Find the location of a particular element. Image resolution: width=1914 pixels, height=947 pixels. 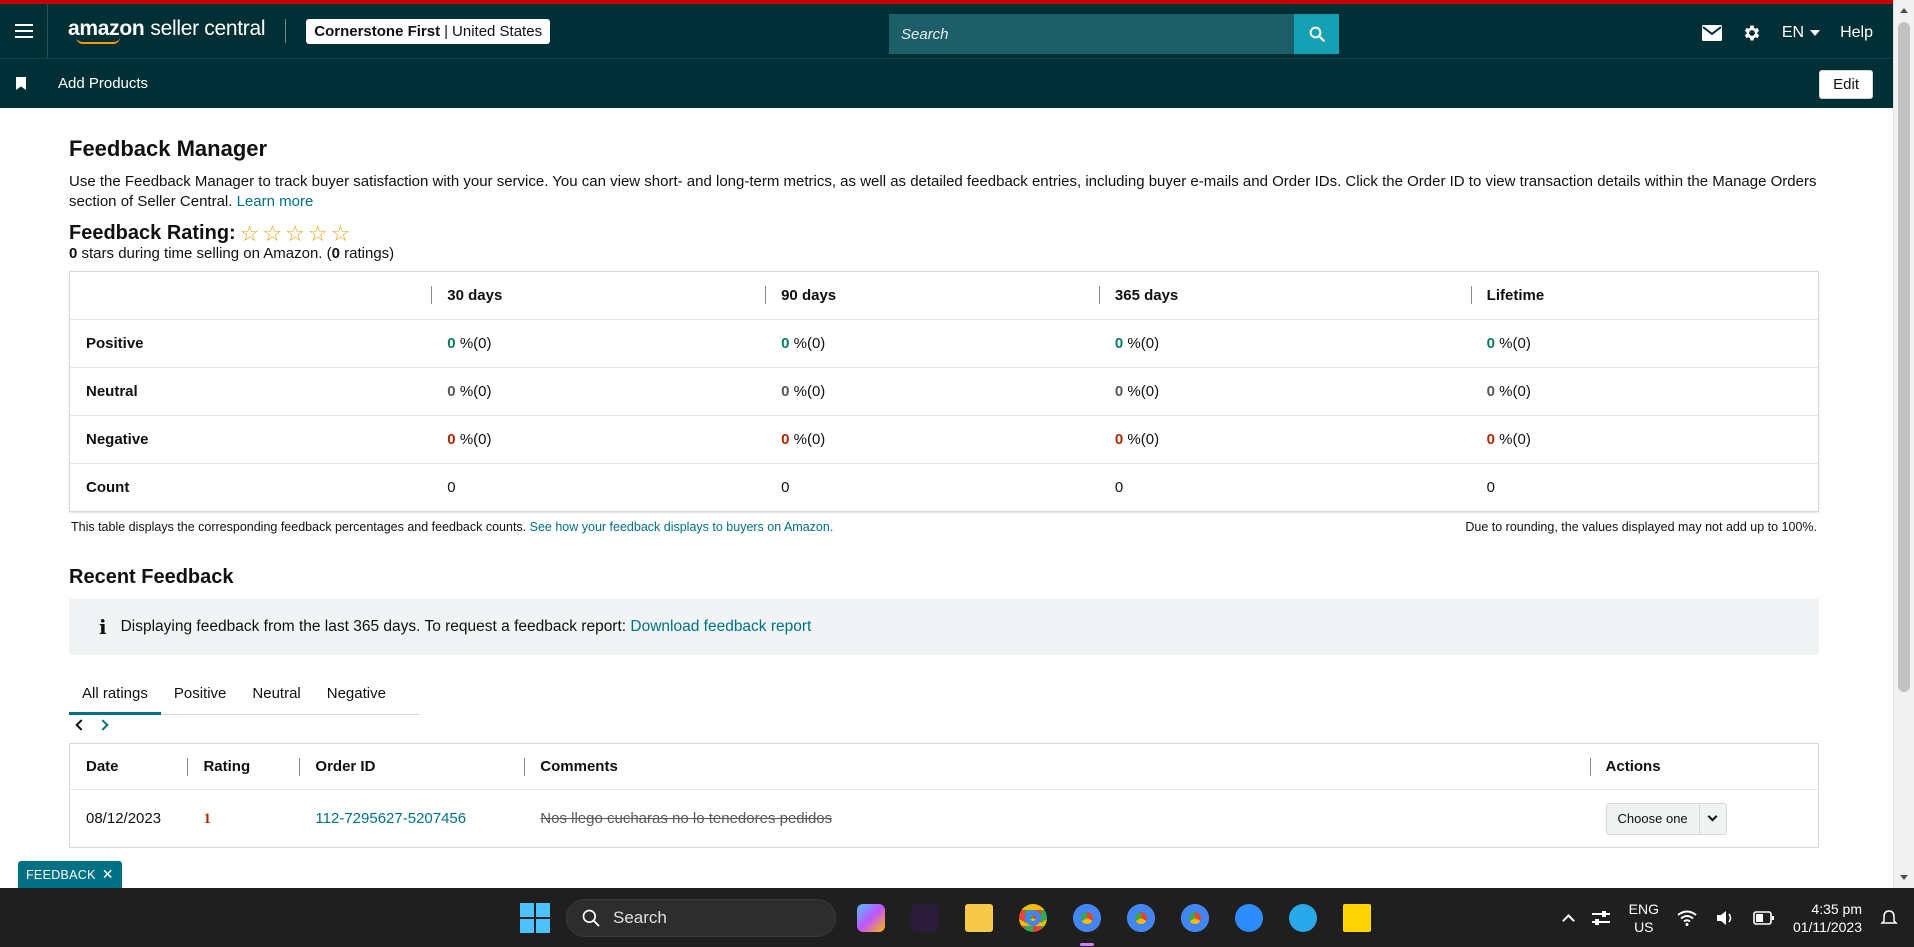

input-language: ENG US is located at coordinates (1644, 918).